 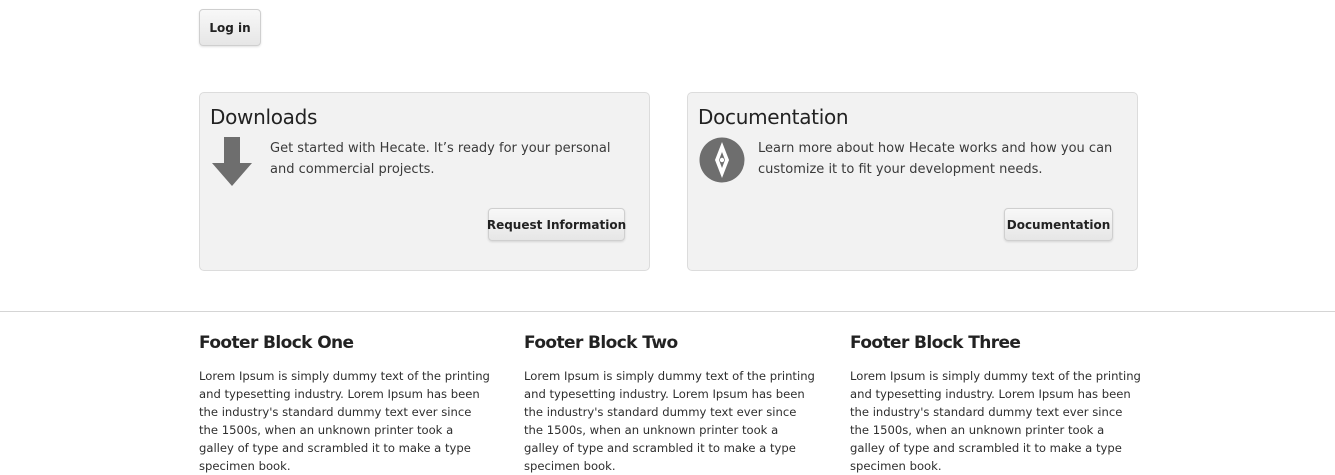 I want to click on downloads-title: Downloads, so click(x=264, y=117).